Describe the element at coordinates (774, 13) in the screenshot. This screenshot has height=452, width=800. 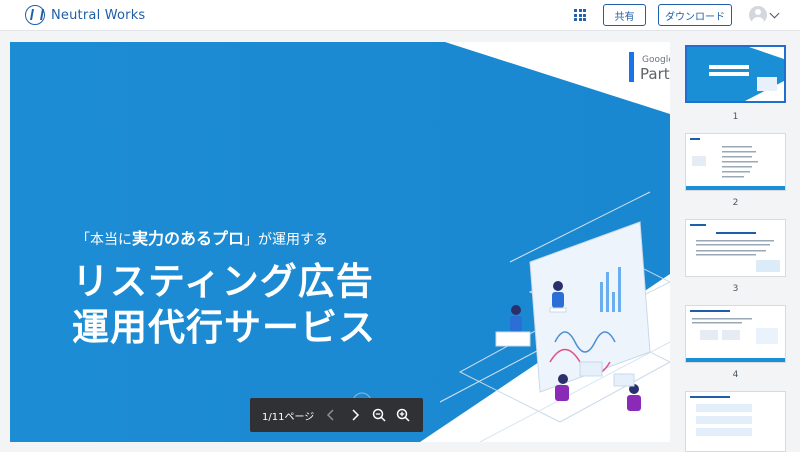
I see `chevron-down-icon` at that location.